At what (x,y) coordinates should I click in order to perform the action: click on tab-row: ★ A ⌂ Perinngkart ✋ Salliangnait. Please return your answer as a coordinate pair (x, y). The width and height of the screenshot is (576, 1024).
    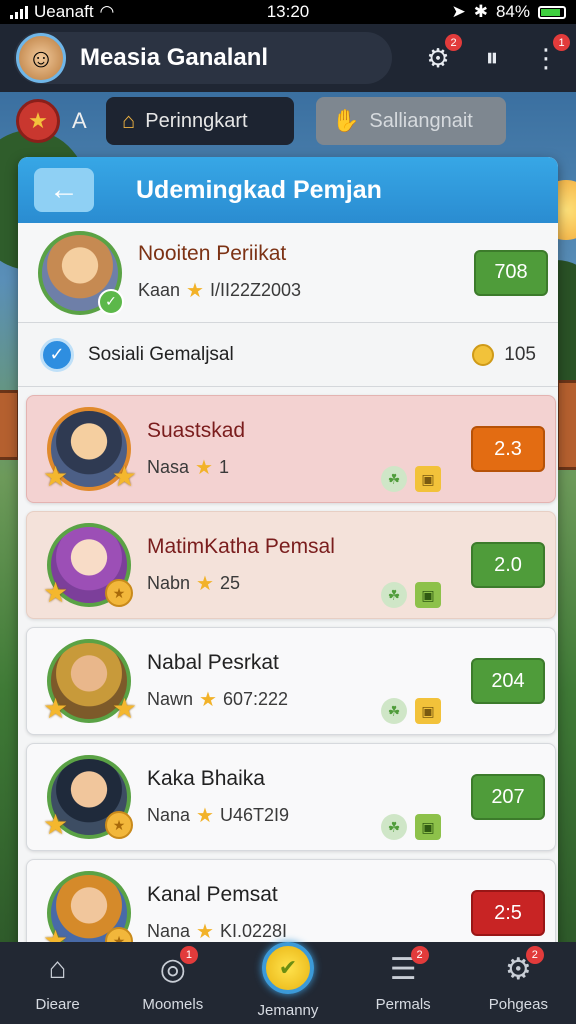
    Looking at the image, I should click on (288, 121).